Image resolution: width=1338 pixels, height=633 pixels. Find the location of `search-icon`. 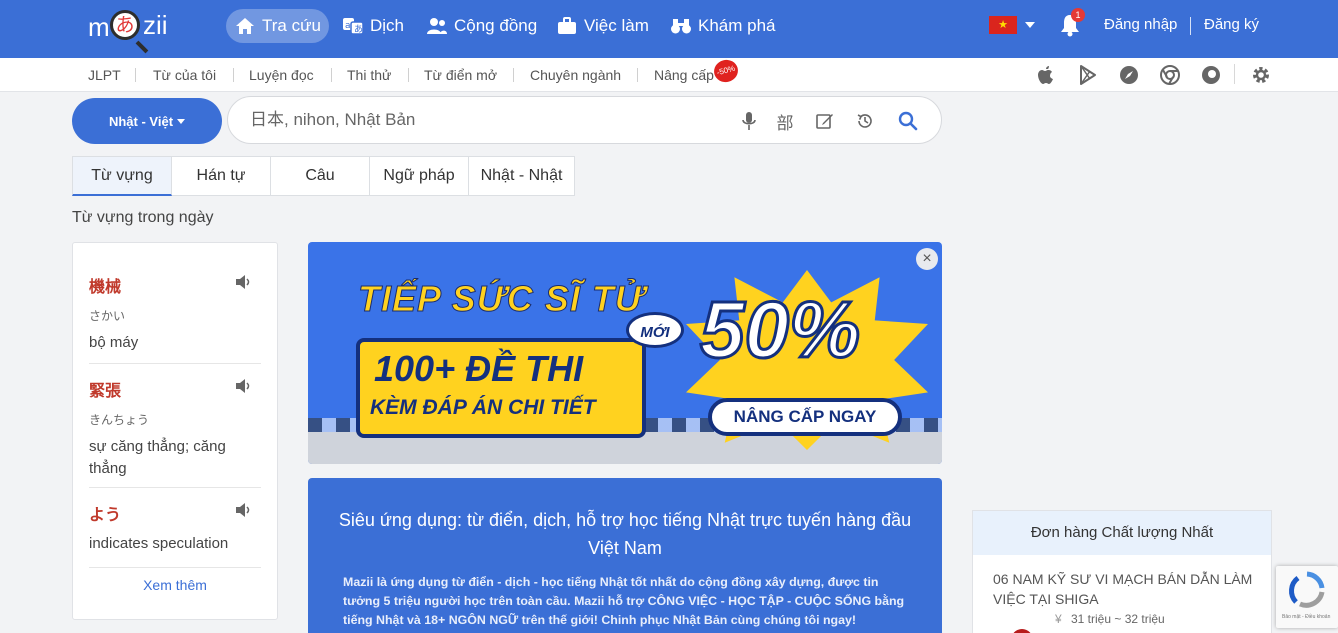

search-icon is located at coordinates (908, 121).